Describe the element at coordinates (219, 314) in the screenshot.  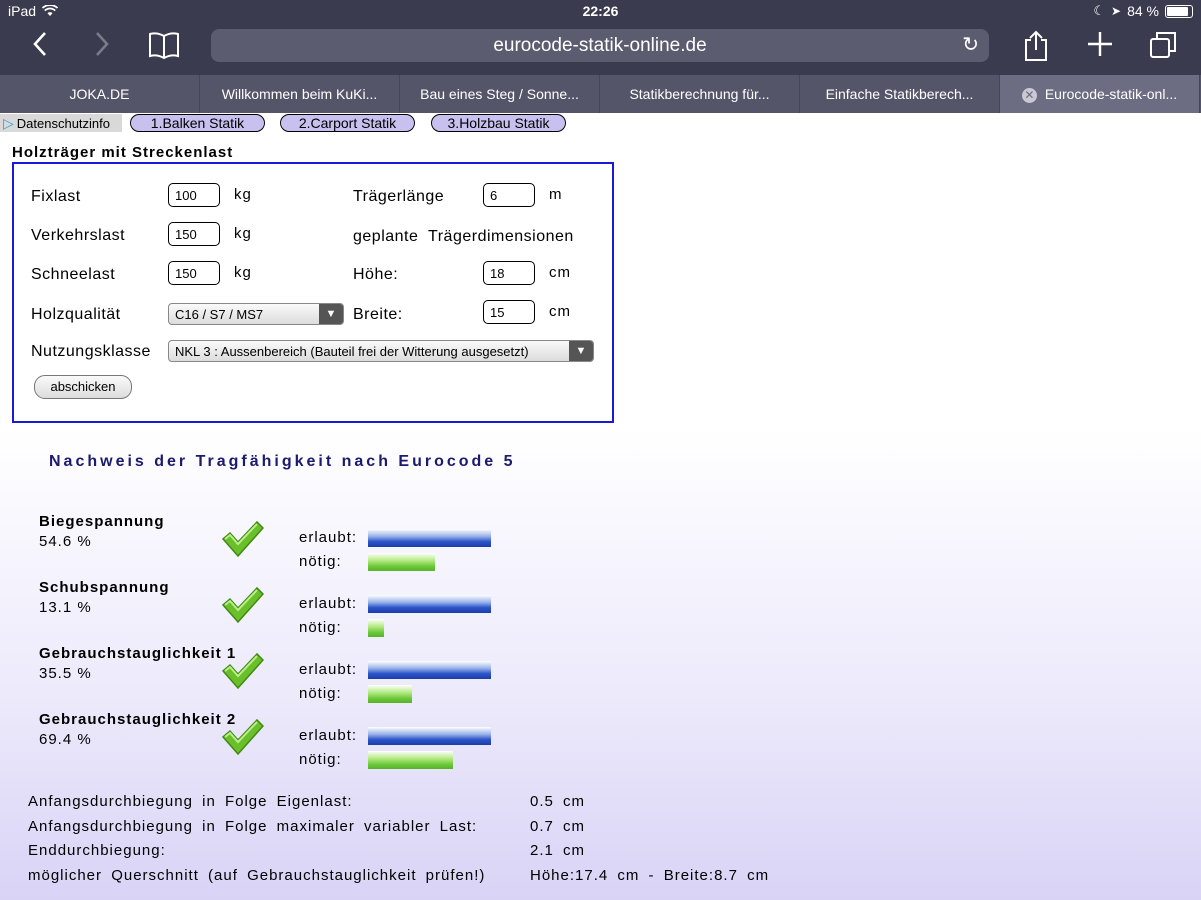
I see `holzqualitaet-value: C16 / S7 / MS7` at that location.